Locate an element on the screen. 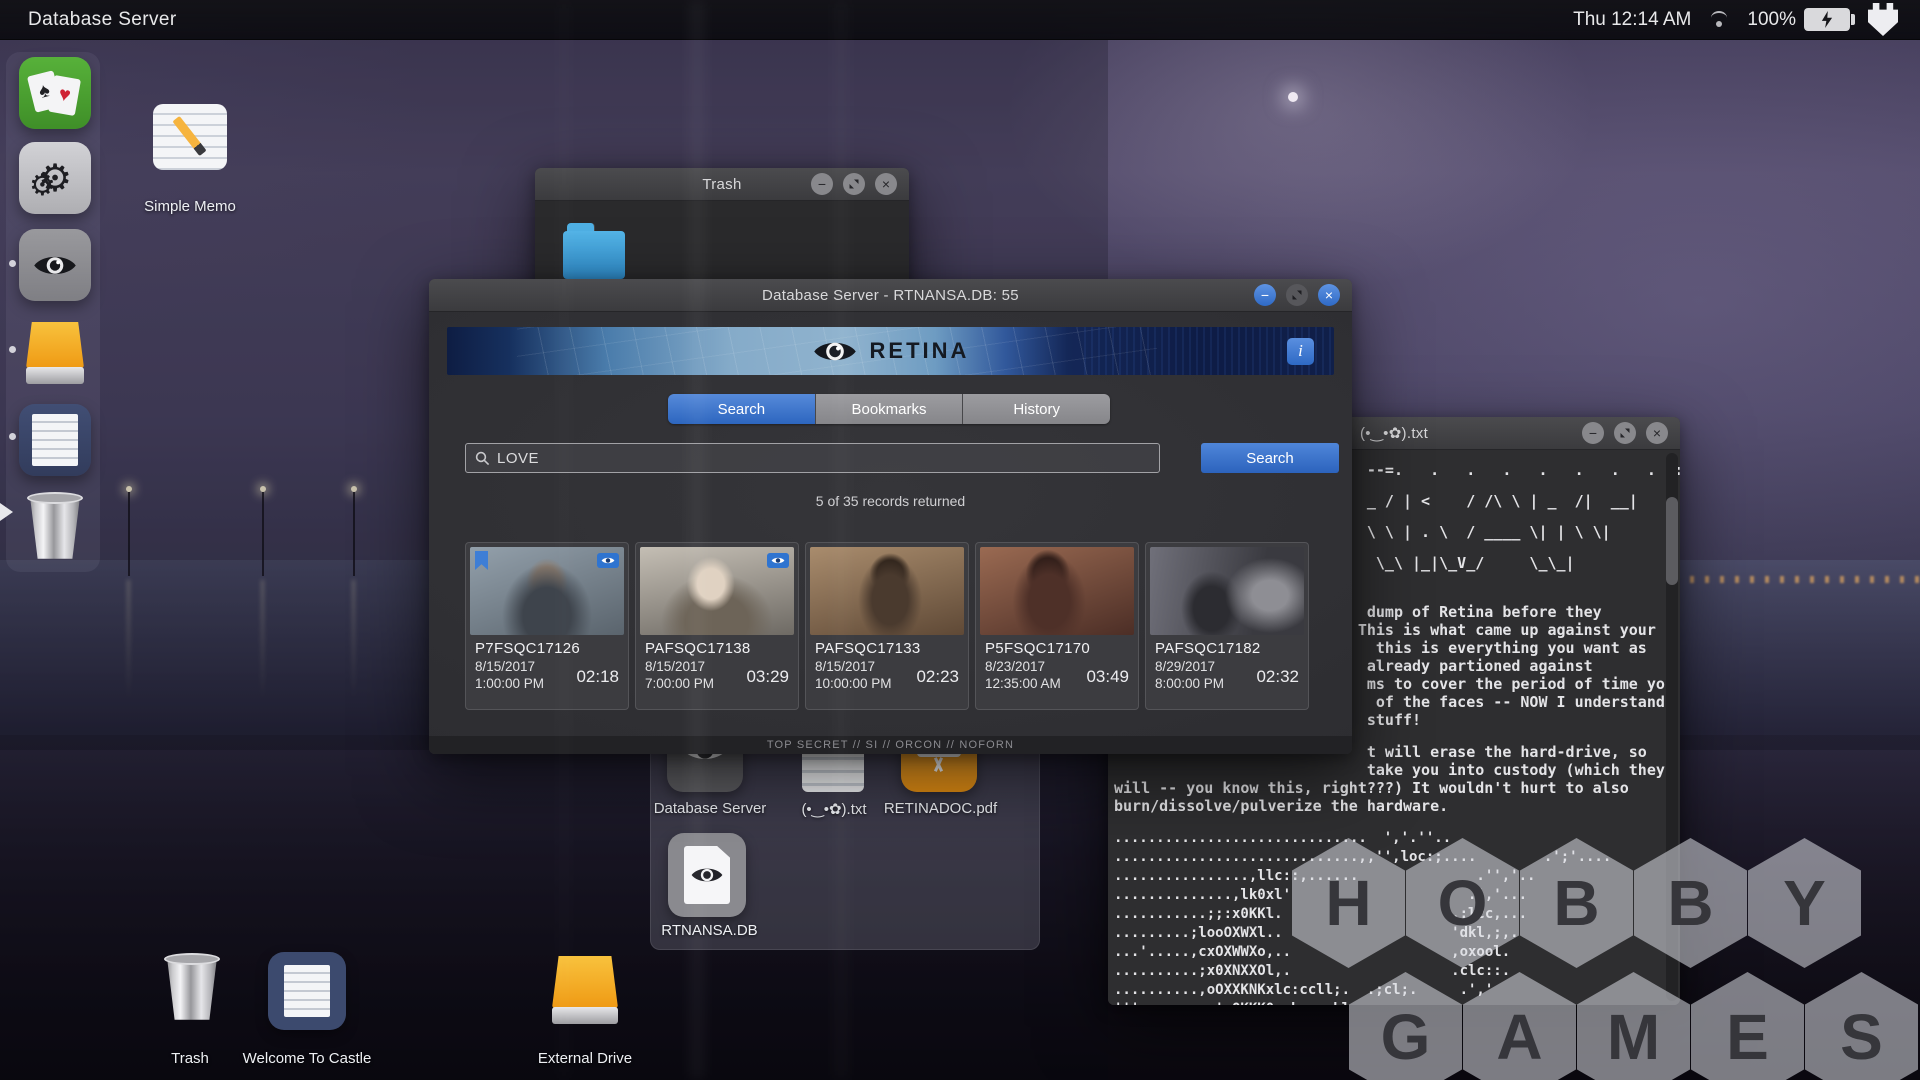  heart-card-icon: ♥ is located at coordinates (64, 95).